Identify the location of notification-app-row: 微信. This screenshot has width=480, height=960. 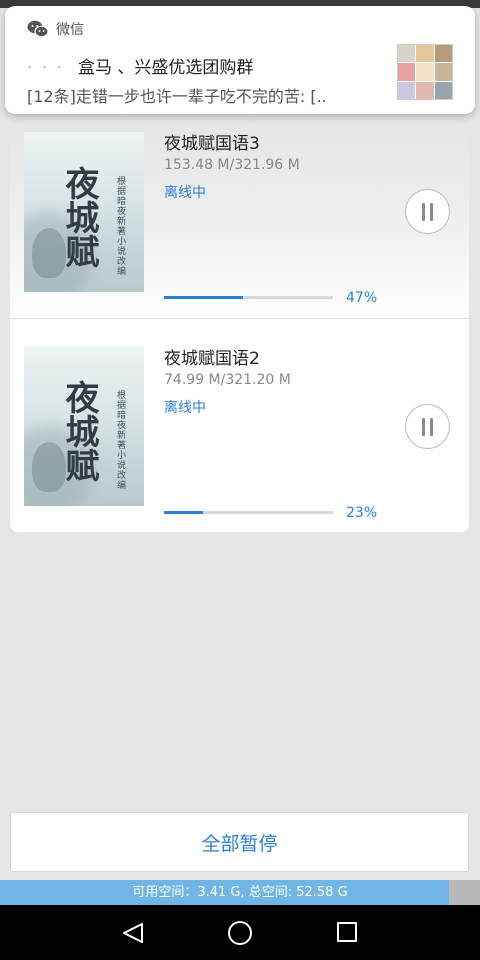
(55, 29).